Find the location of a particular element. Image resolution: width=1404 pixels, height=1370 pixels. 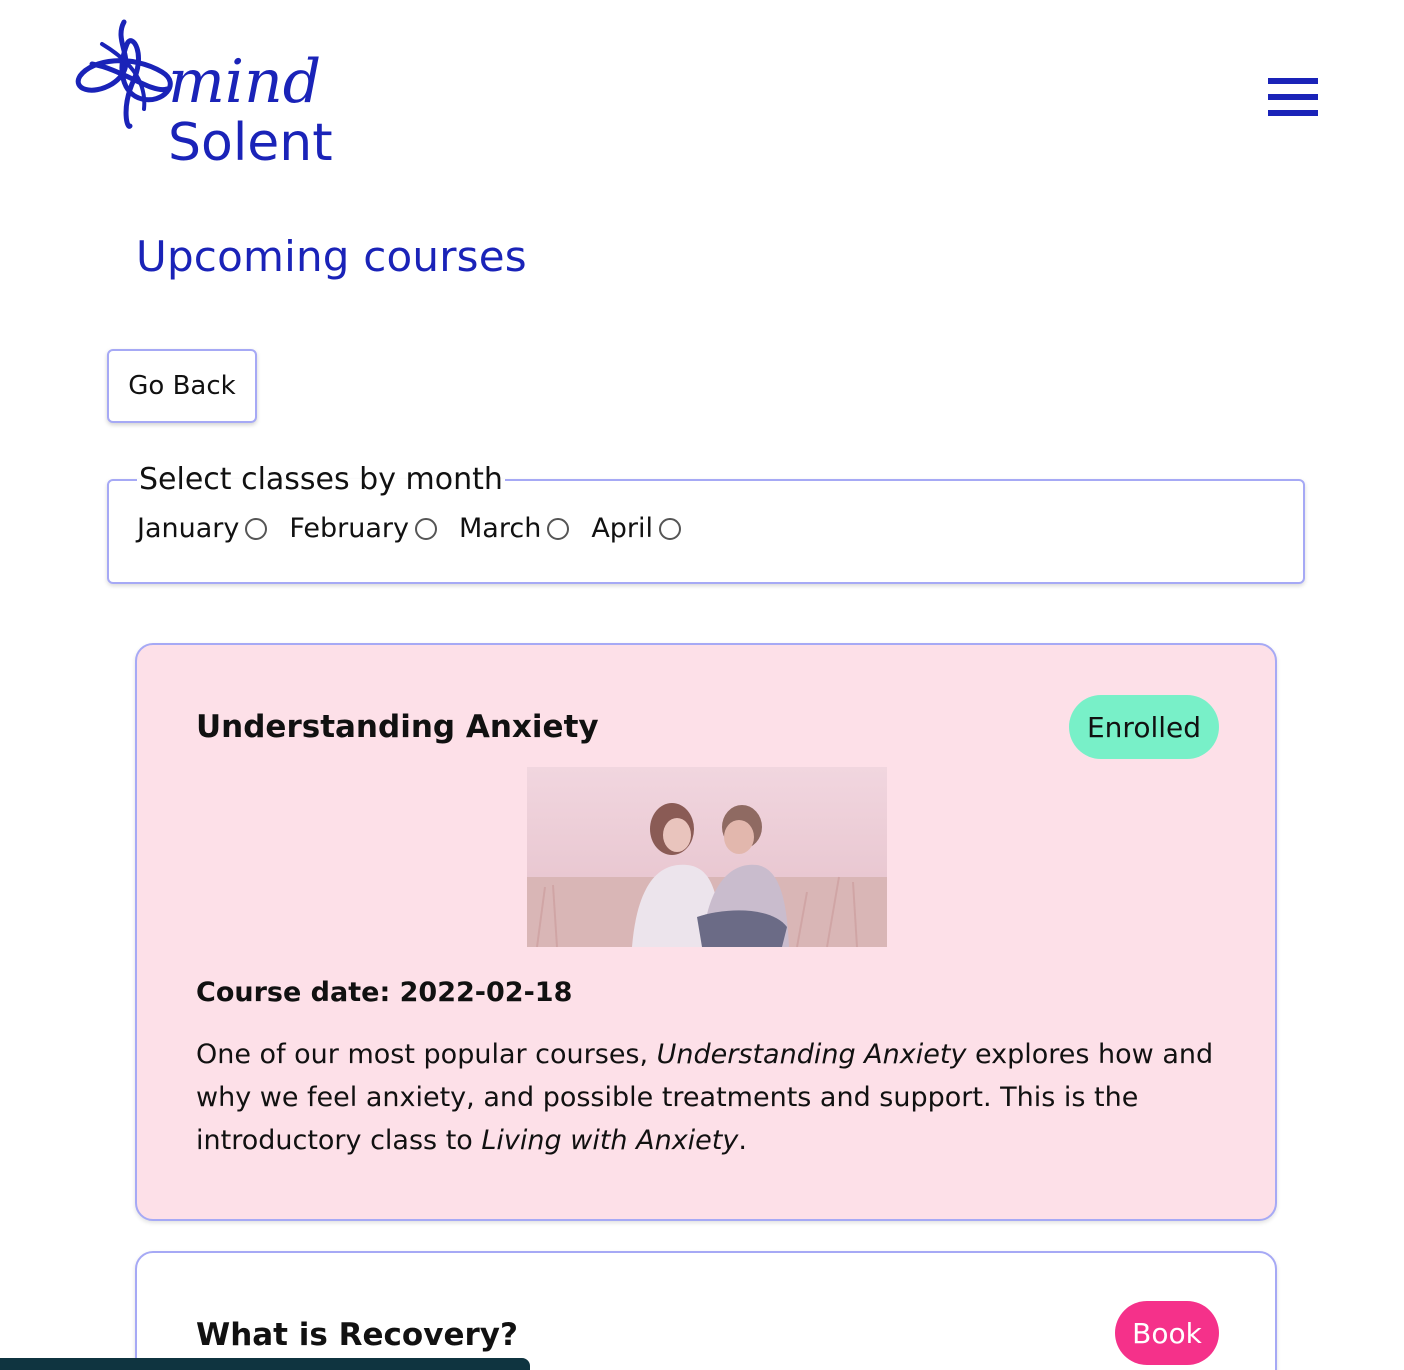

enrolled-badge: Enrolled is located at coordinates (1144, 727).